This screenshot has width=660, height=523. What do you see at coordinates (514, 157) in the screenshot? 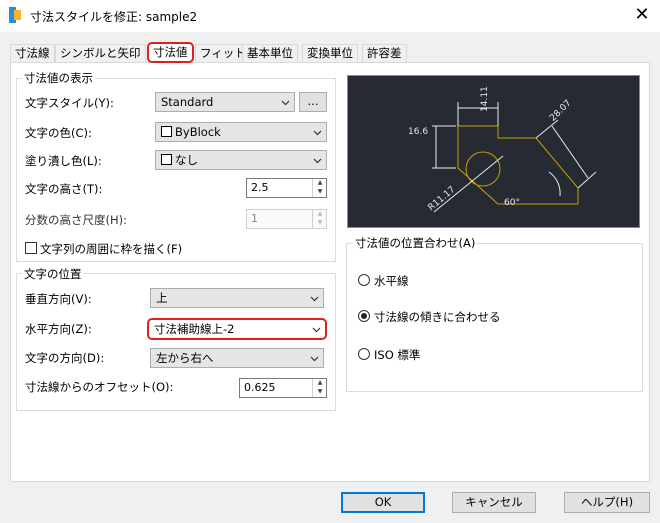
I see `preview-drawing` at bounding box center [514, 157].